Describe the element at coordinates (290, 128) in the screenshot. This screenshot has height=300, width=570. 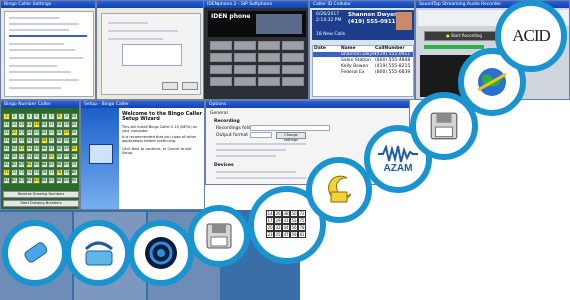
I see `recordings-folder-input` at that location.